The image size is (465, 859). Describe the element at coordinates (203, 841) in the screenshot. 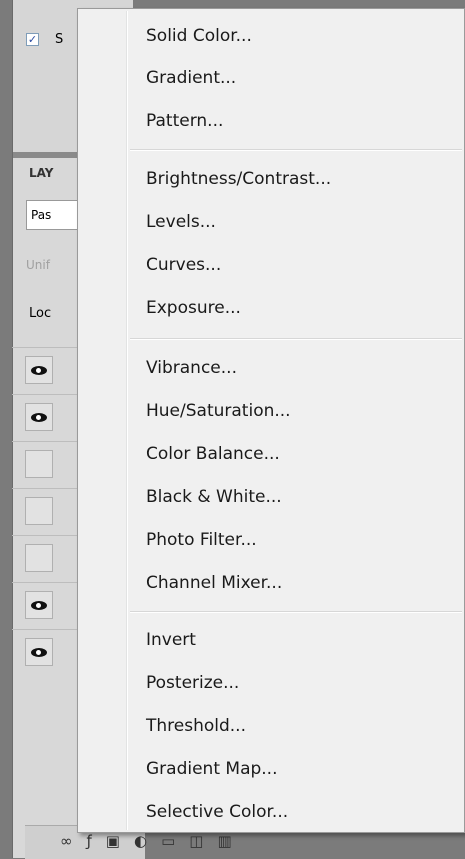

I see `new-layer-icon: ◫` at that location.